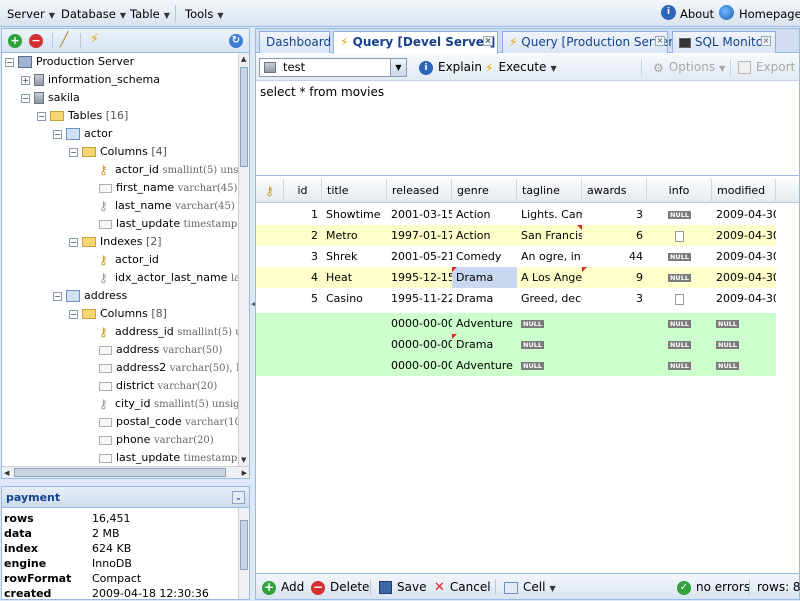  What do you see at coordinates (31, 14) in the screenshot?
I see `menu-server: Server ▼` at bounding box center [31, 14].